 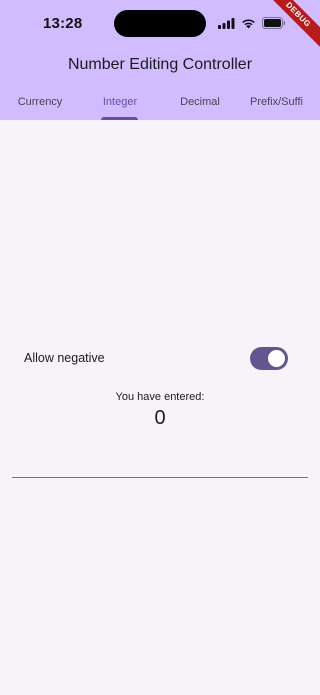 I want to click on signal-icon, so click(x=226, y=25).